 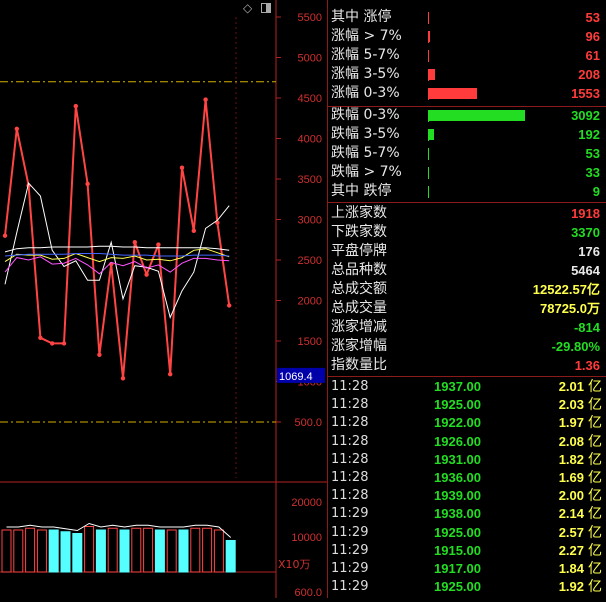 I want to click on trade-row: 11:29 1915.00 2.27 亿, so click(x=468, y=551).